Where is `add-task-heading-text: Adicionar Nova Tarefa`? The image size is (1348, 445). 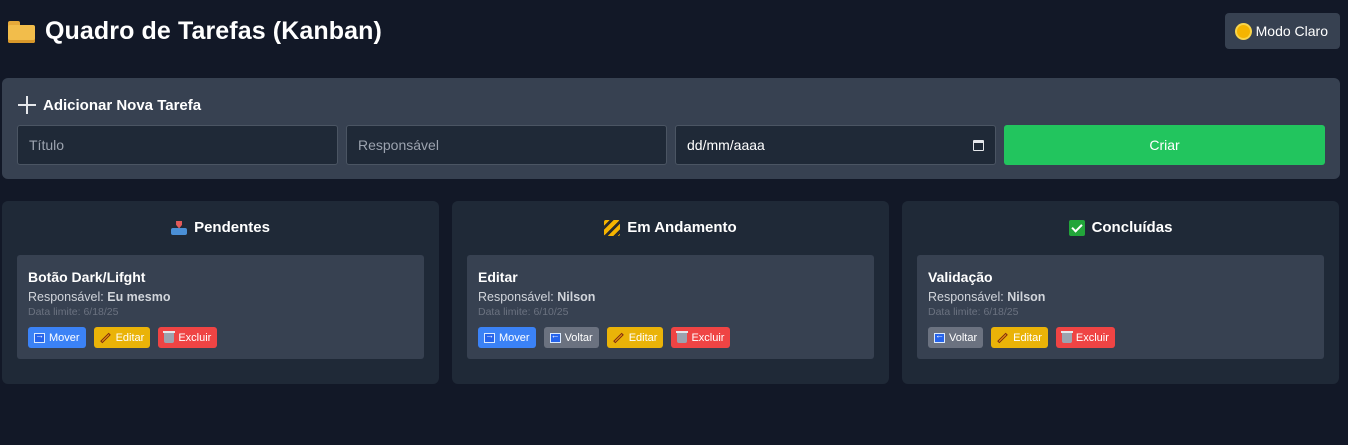
add-task-heading-text: Adicionar Nova Tarefa is located at coordinates (122, 105).